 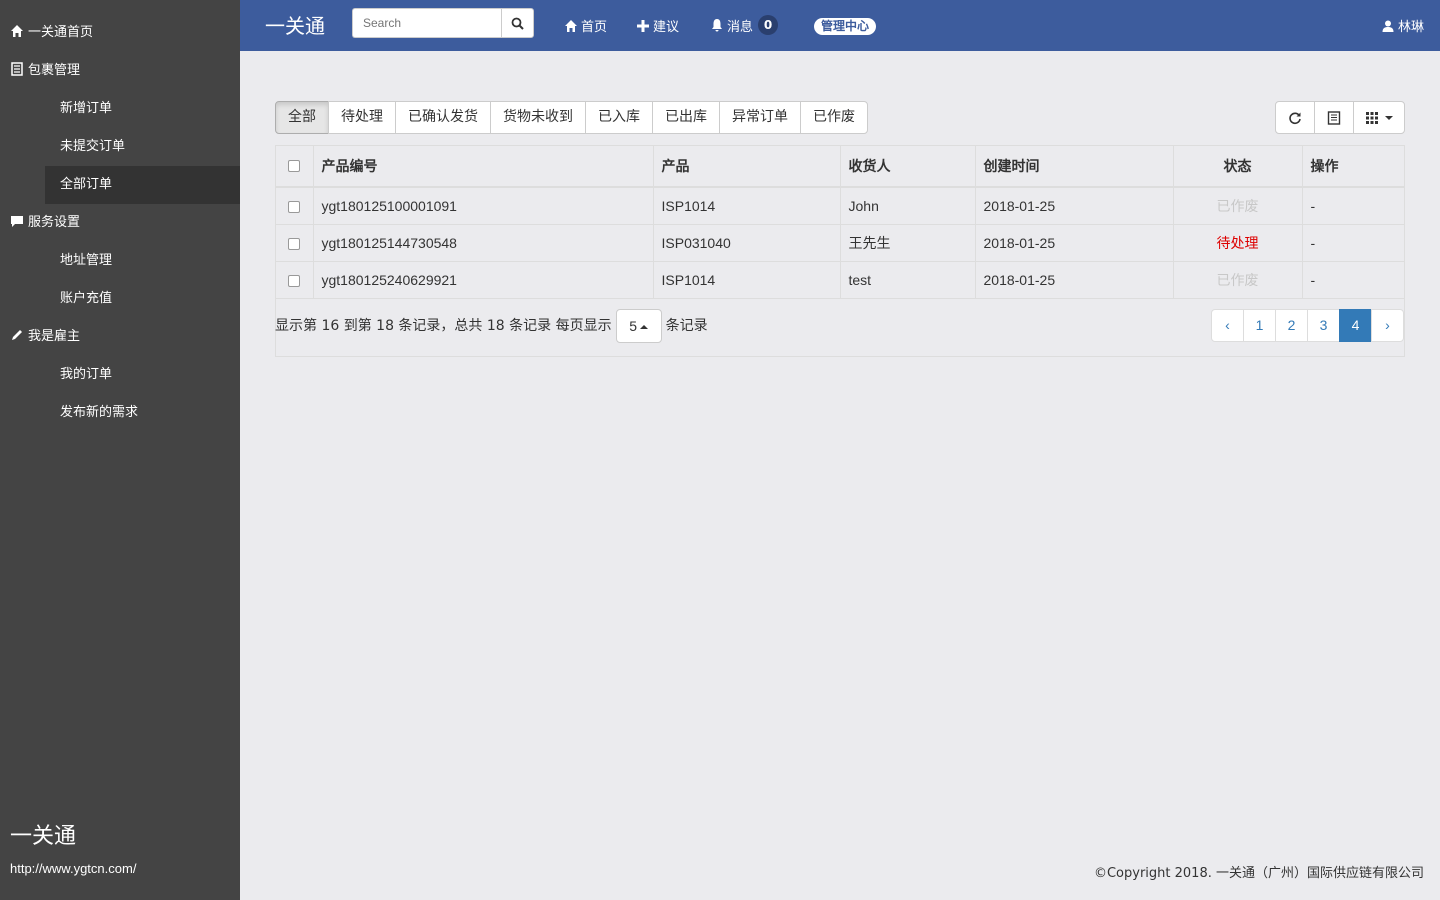 I want to click on filter-all: 全部, so click(x=302, y=117).